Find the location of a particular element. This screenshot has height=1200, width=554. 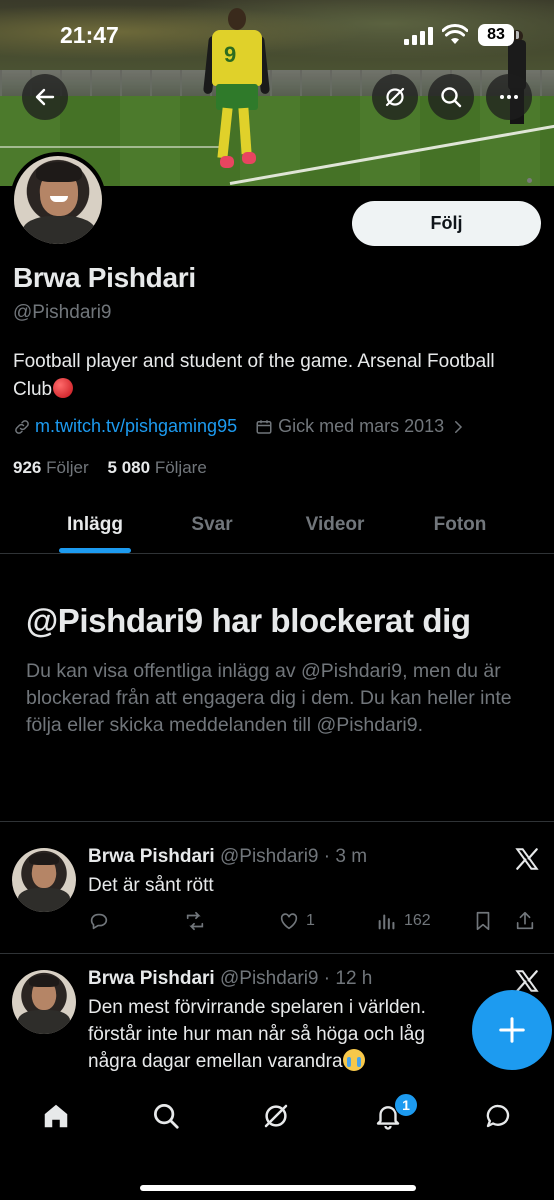

nav-home is located at coordinates (56, 1116).